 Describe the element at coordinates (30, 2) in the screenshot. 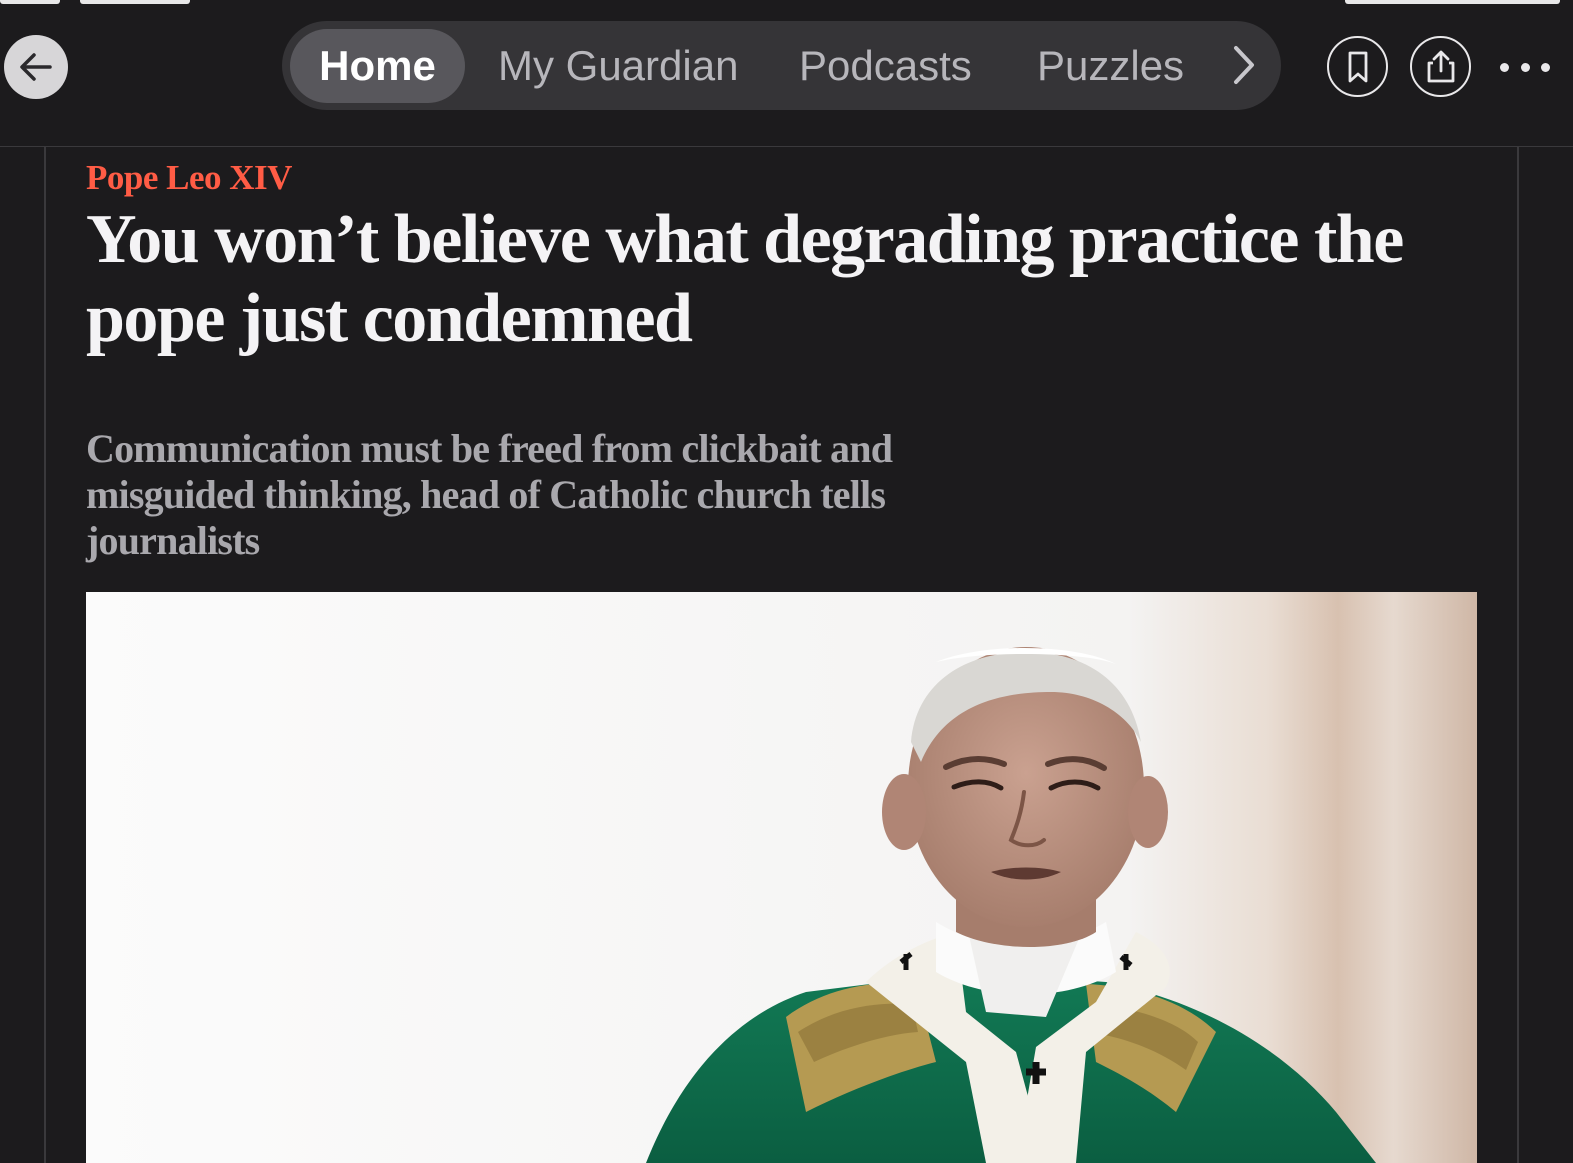

I see `status-bar-time` at that location.